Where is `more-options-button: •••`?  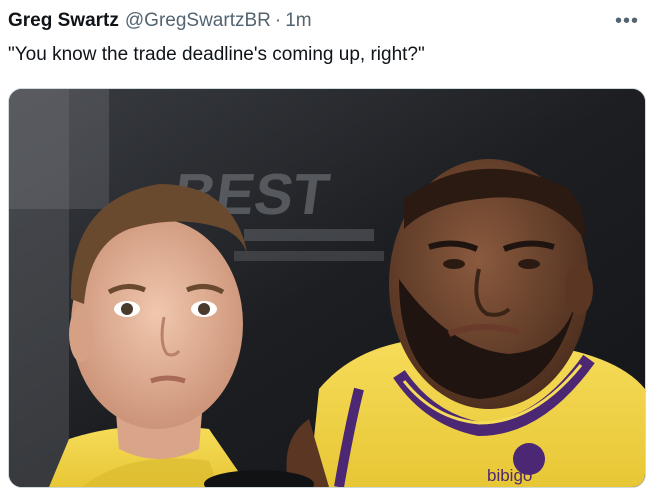
more-options-button: ••• is located at coordinates (627, 21).